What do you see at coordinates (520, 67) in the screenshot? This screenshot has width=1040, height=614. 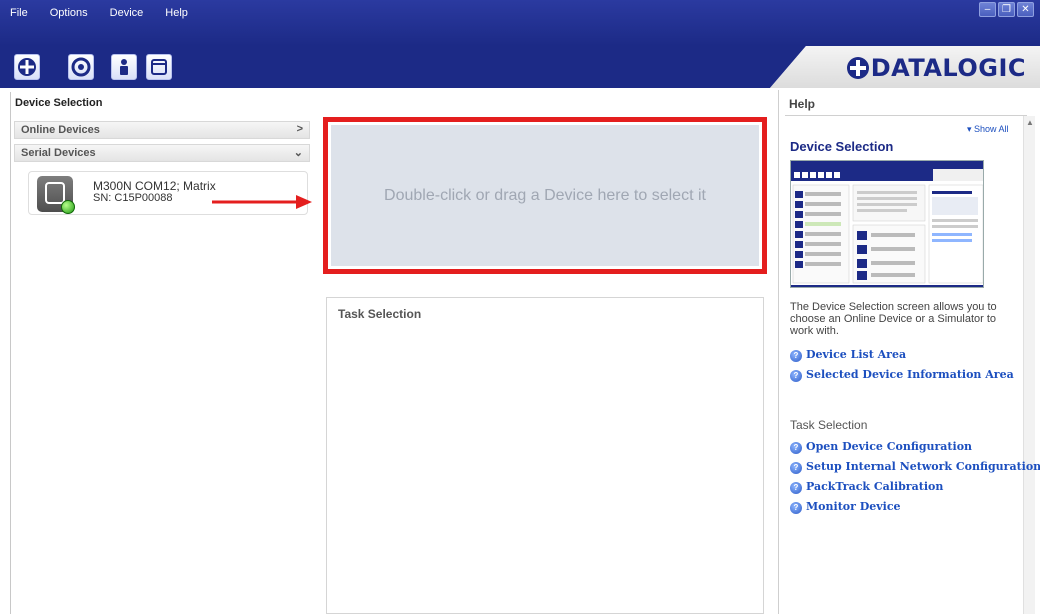 I see `toolbar: DATALOGIC` at bounding box center [520, 67].